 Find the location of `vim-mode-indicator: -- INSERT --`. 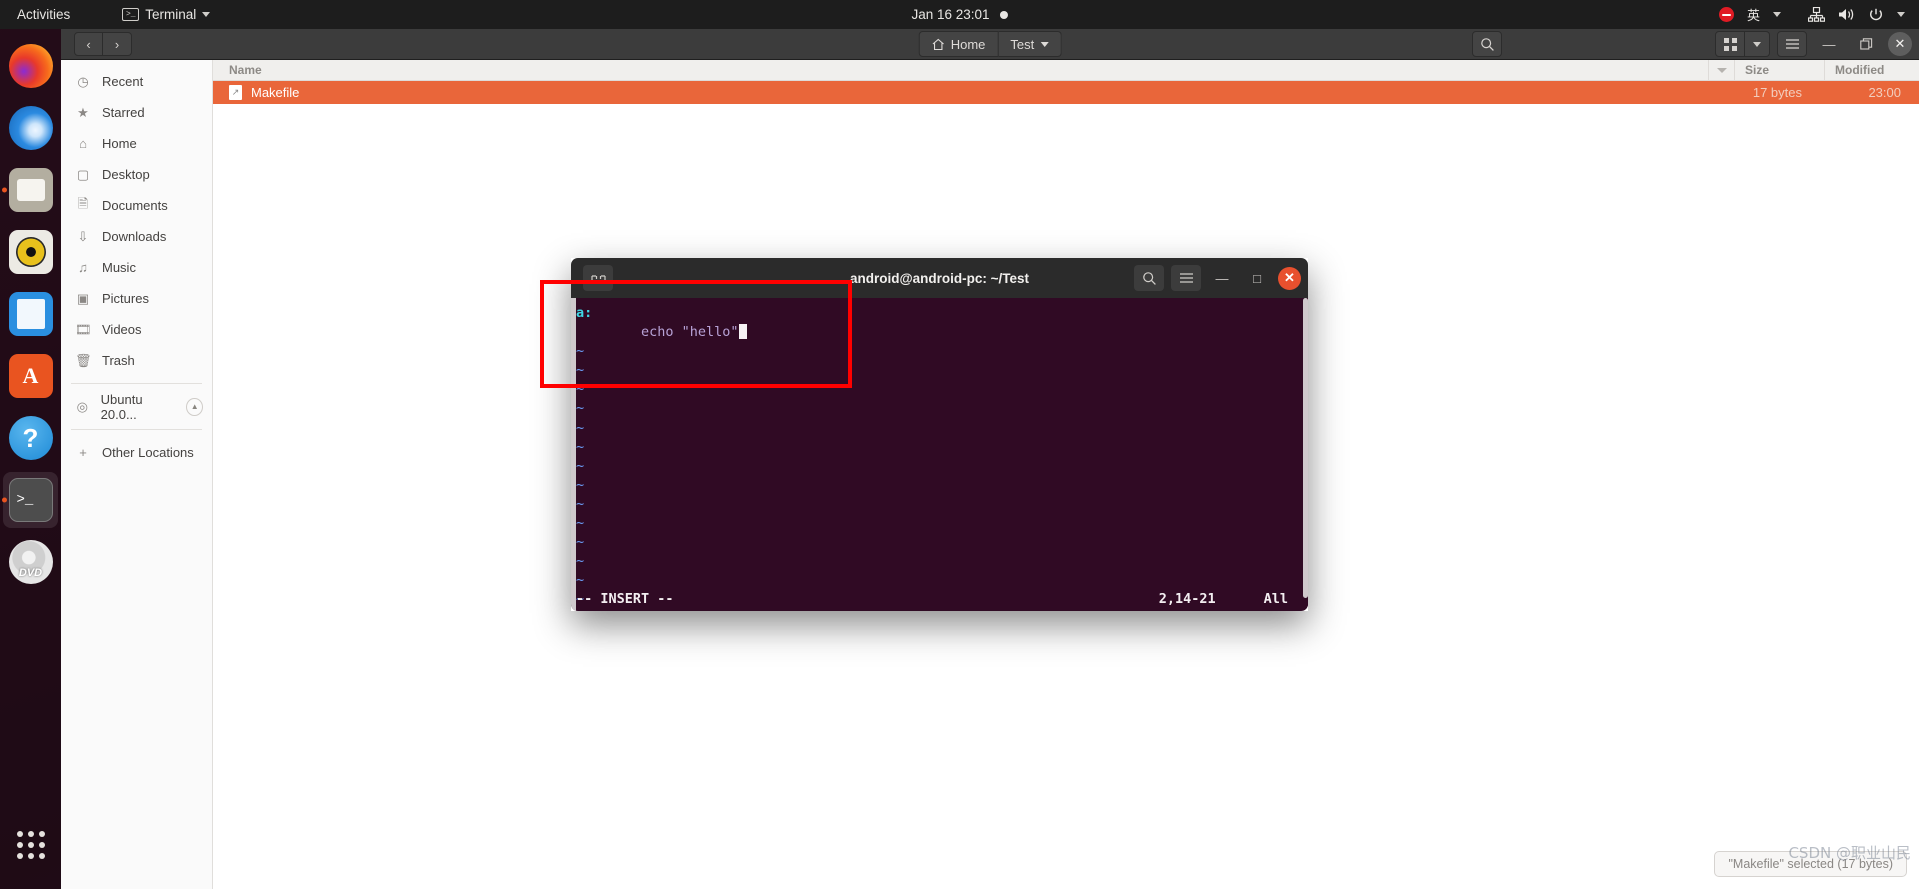

vim-mode-indicator: -- INSERT -- is located at coordinates (625, 599).